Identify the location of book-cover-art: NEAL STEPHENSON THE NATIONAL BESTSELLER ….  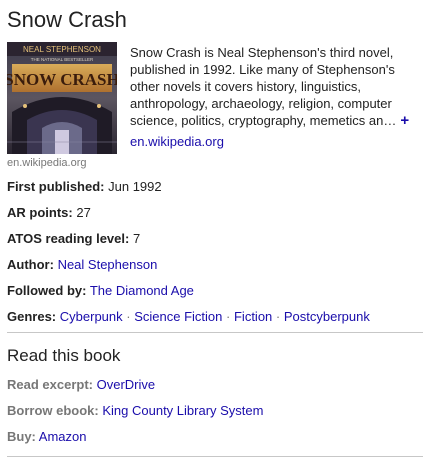
(62, 98).